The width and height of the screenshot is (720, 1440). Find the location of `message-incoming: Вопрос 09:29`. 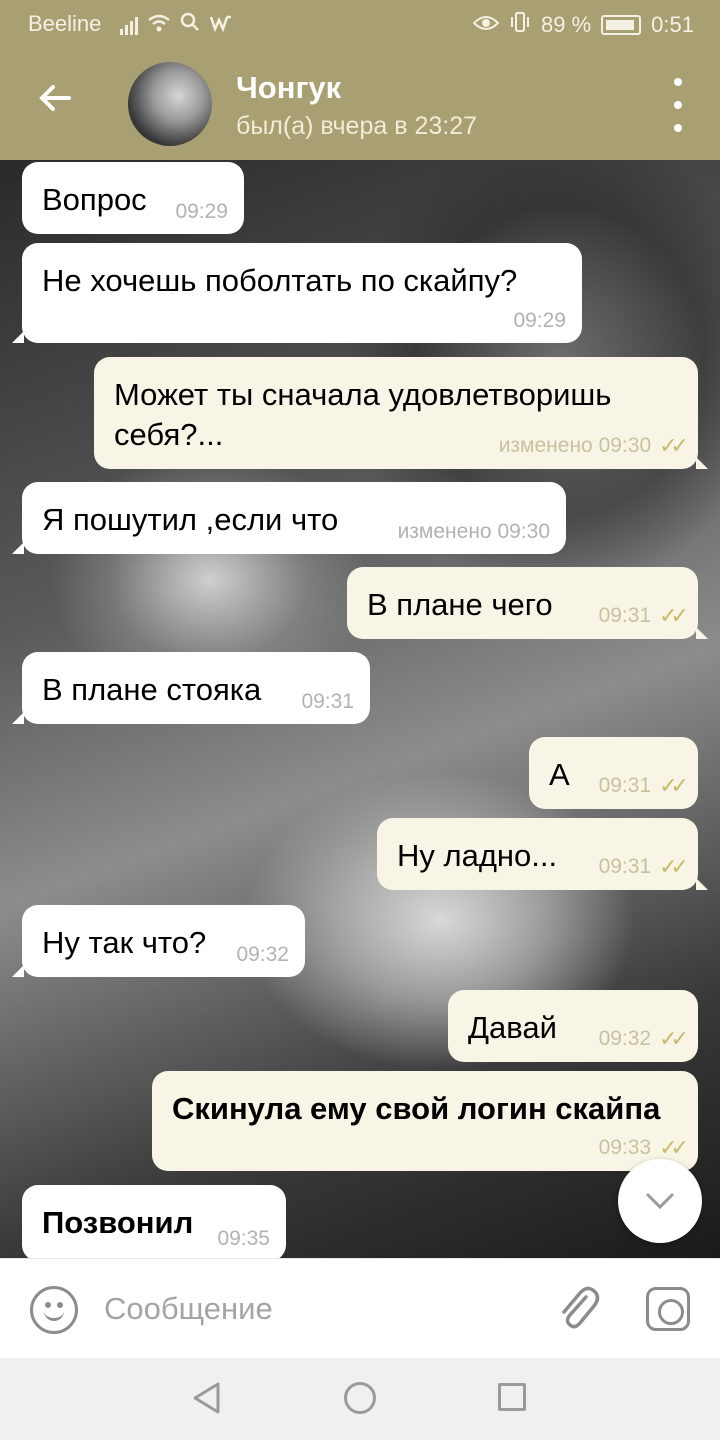

message-incoming: Вопрос 09:29 is located at coordinates (133, 198).